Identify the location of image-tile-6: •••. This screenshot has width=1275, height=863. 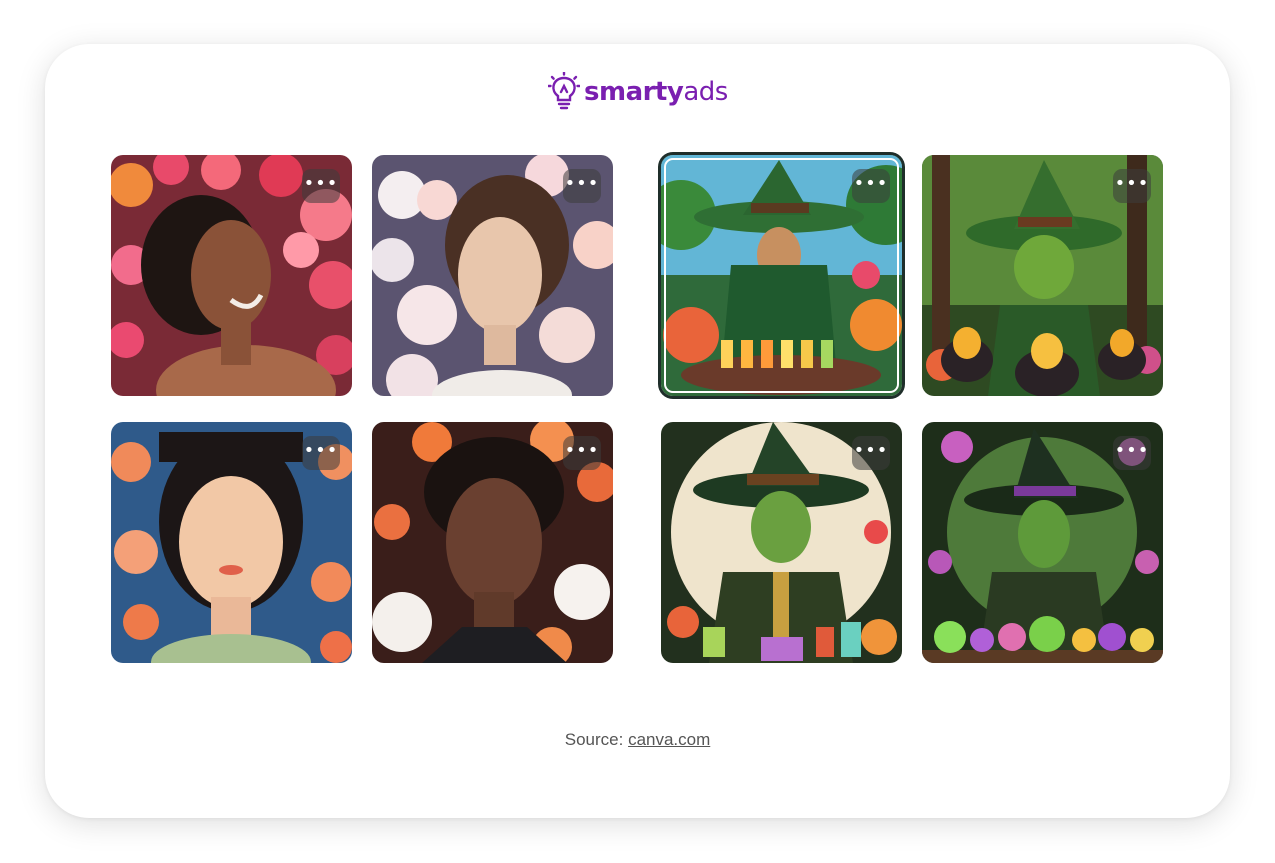
(492, 542).